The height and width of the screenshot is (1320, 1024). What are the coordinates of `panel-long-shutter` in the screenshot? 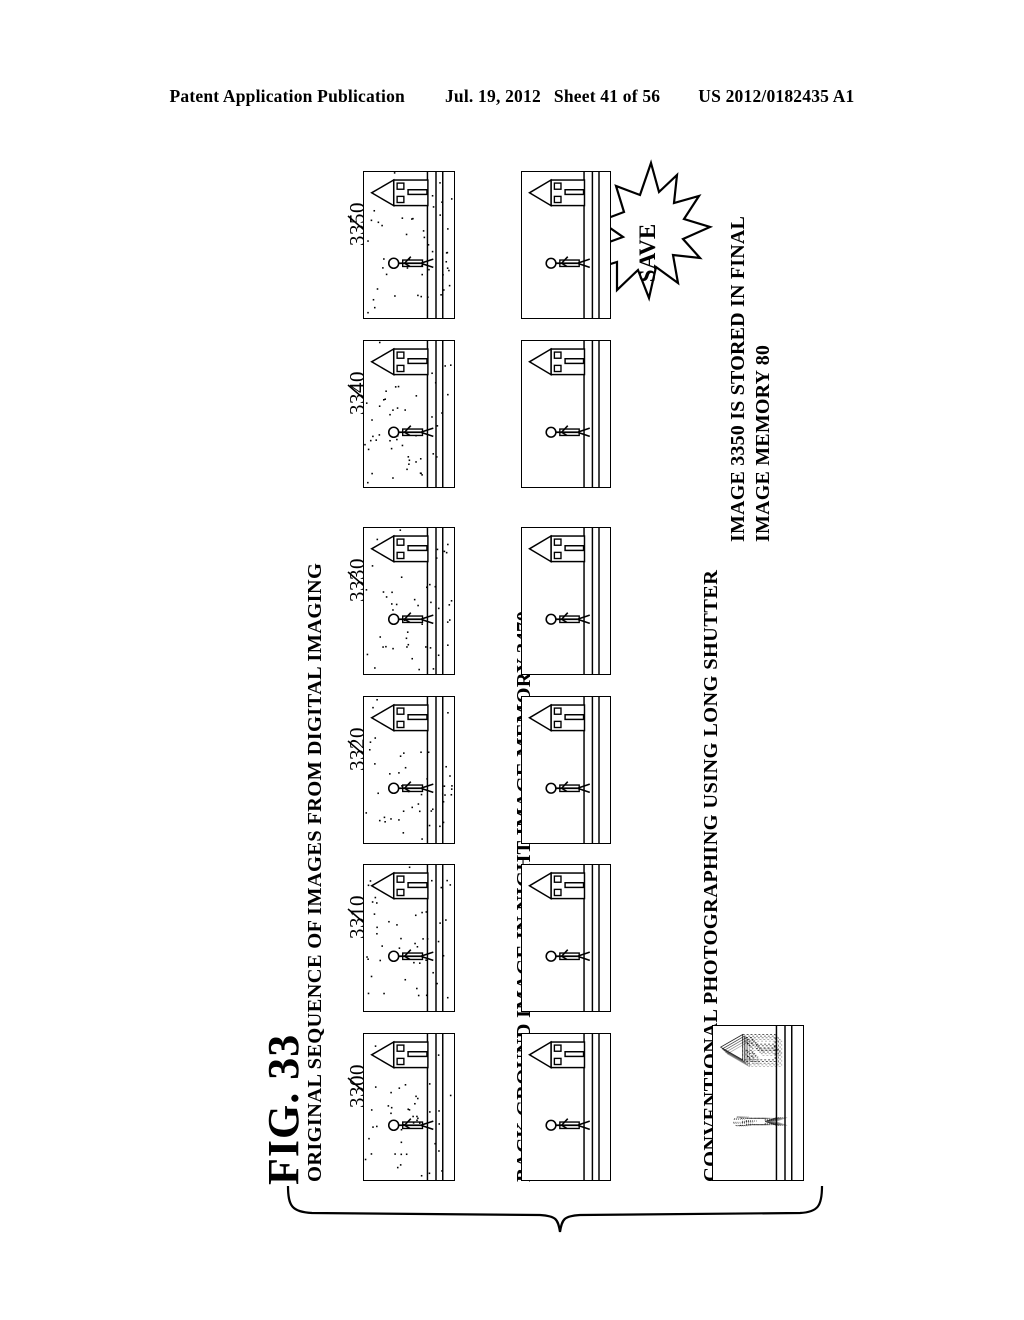 It's located at (758, 1103).